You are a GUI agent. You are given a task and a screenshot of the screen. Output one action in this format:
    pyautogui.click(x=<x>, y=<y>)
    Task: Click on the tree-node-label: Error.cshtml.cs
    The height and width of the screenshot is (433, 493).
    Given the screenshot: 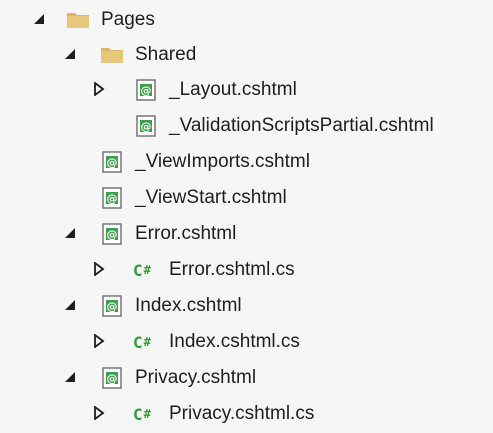 What is the action you would take?
    pyautogui.click(x=232, y=269)
    